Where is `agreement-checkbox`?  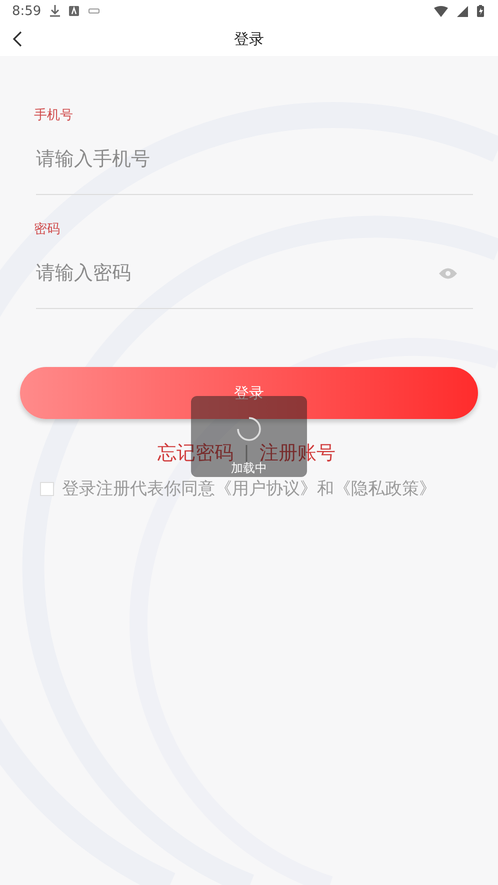 agreement-checkbox is located at coordinates (47, 489).